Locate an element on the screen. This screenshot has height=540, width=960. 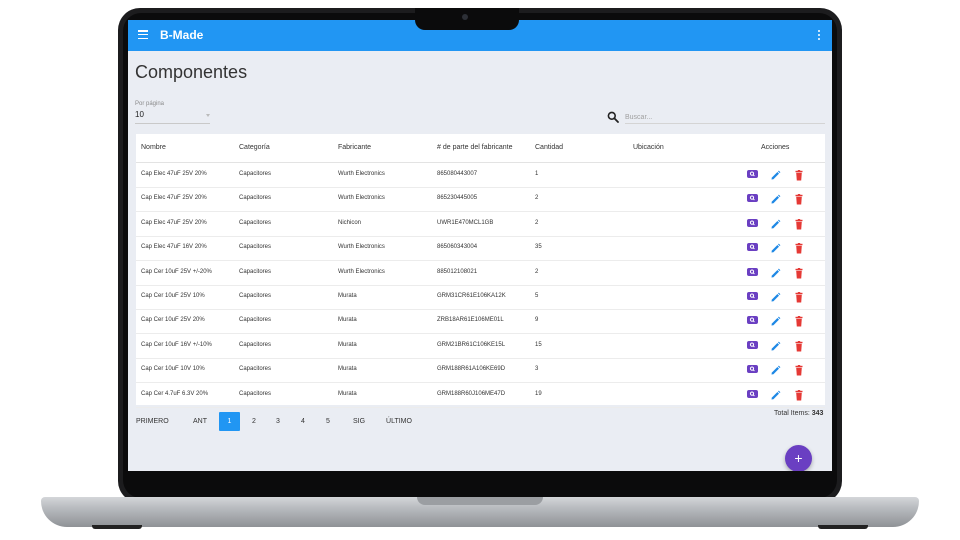
laptop-base is located at coordinates (480, 512).